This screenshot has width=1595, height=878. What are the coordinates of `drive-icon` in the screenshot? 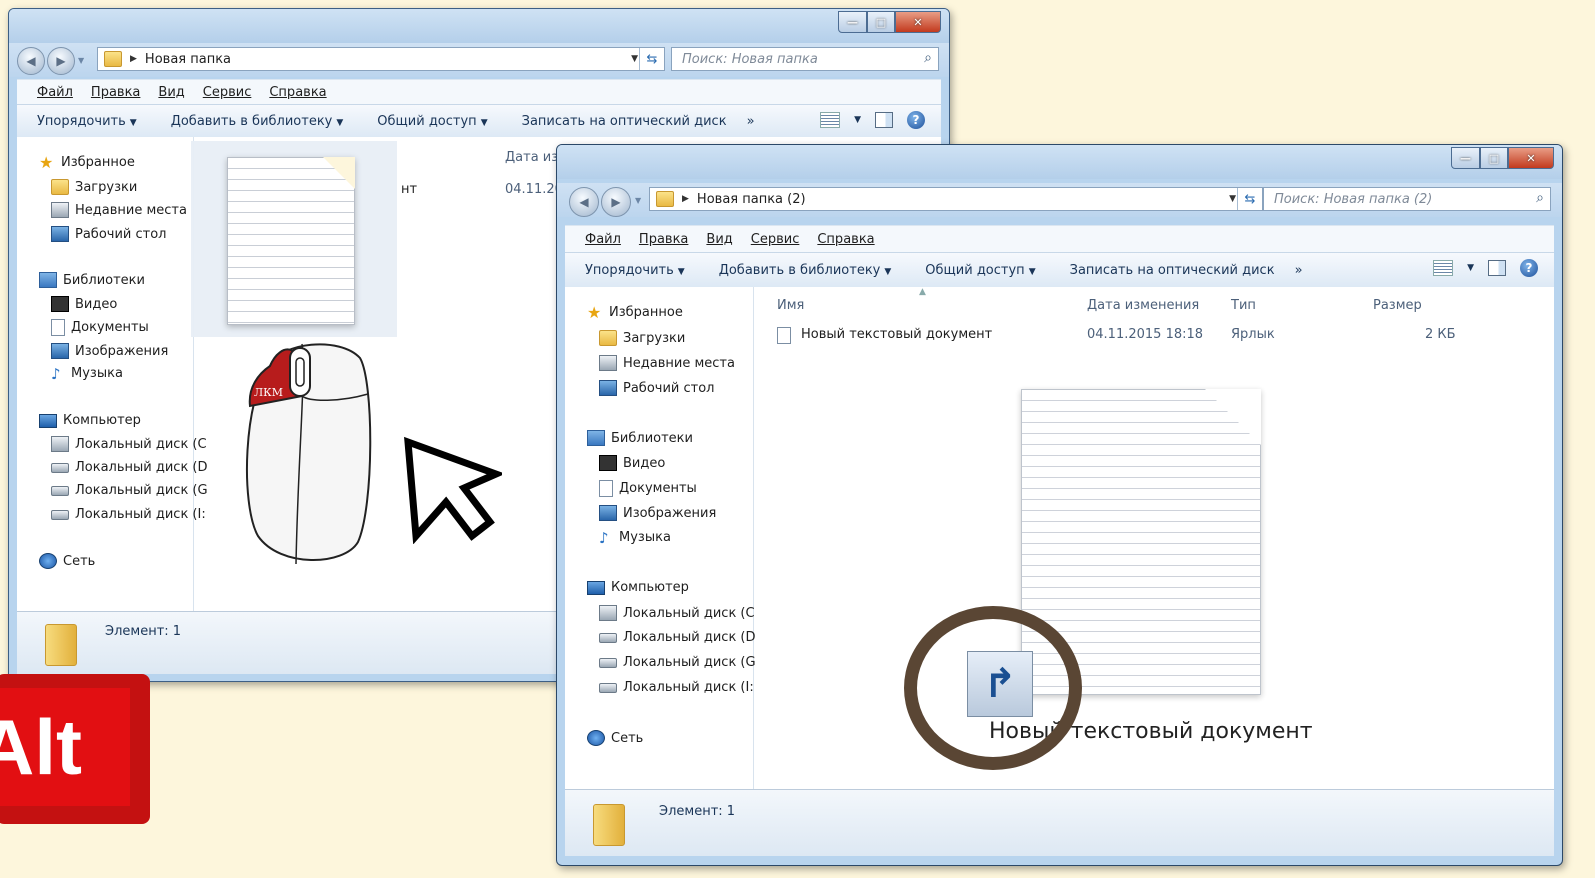 It's located at (608, 662).